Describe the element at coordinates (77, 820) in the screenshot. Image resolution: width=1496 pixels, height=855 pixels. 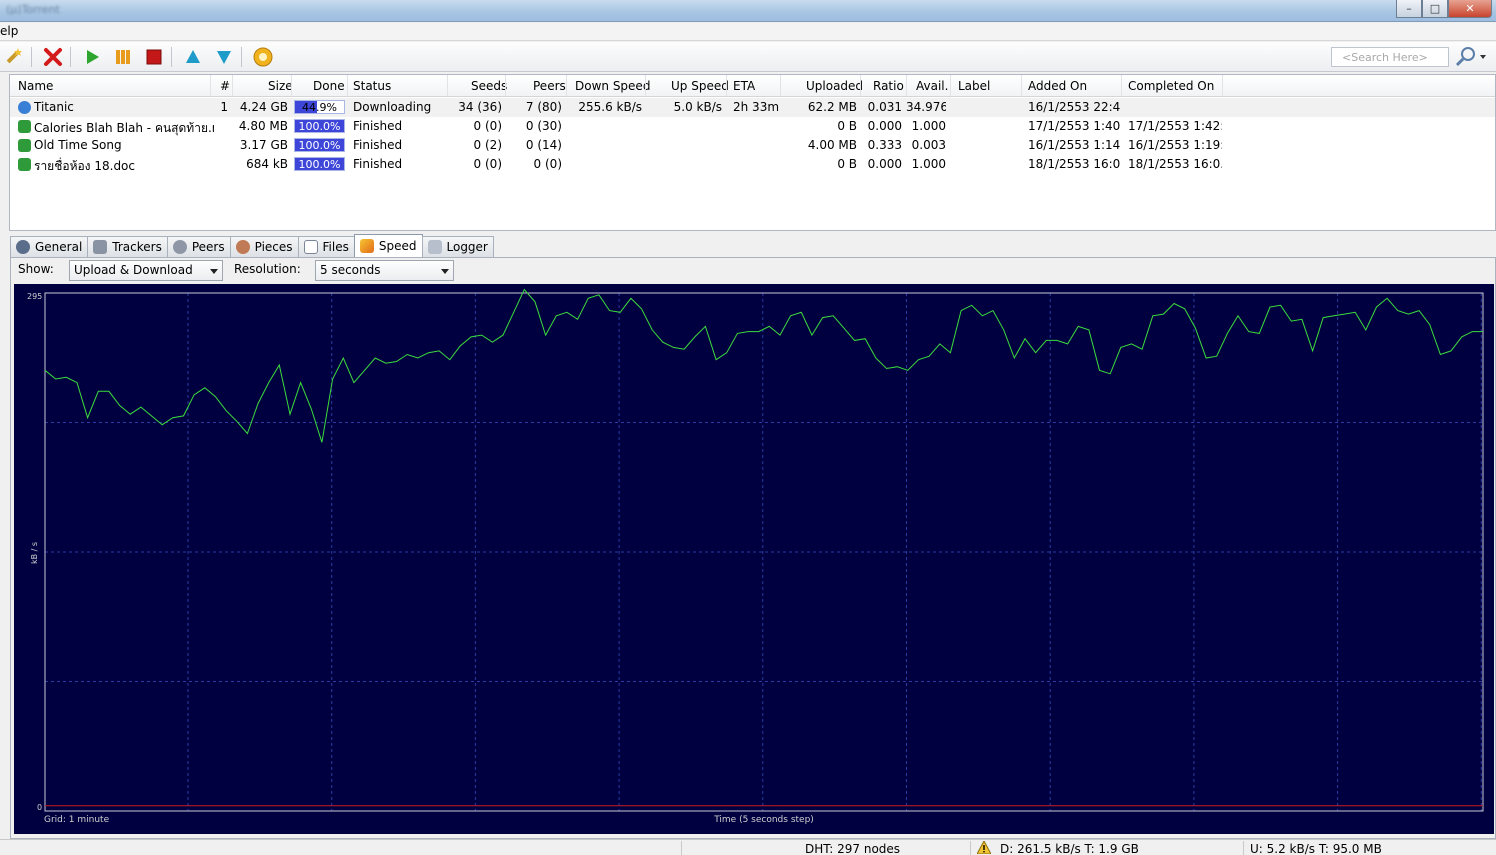
I see `grid-label: Grid: 1 minute` at that location.